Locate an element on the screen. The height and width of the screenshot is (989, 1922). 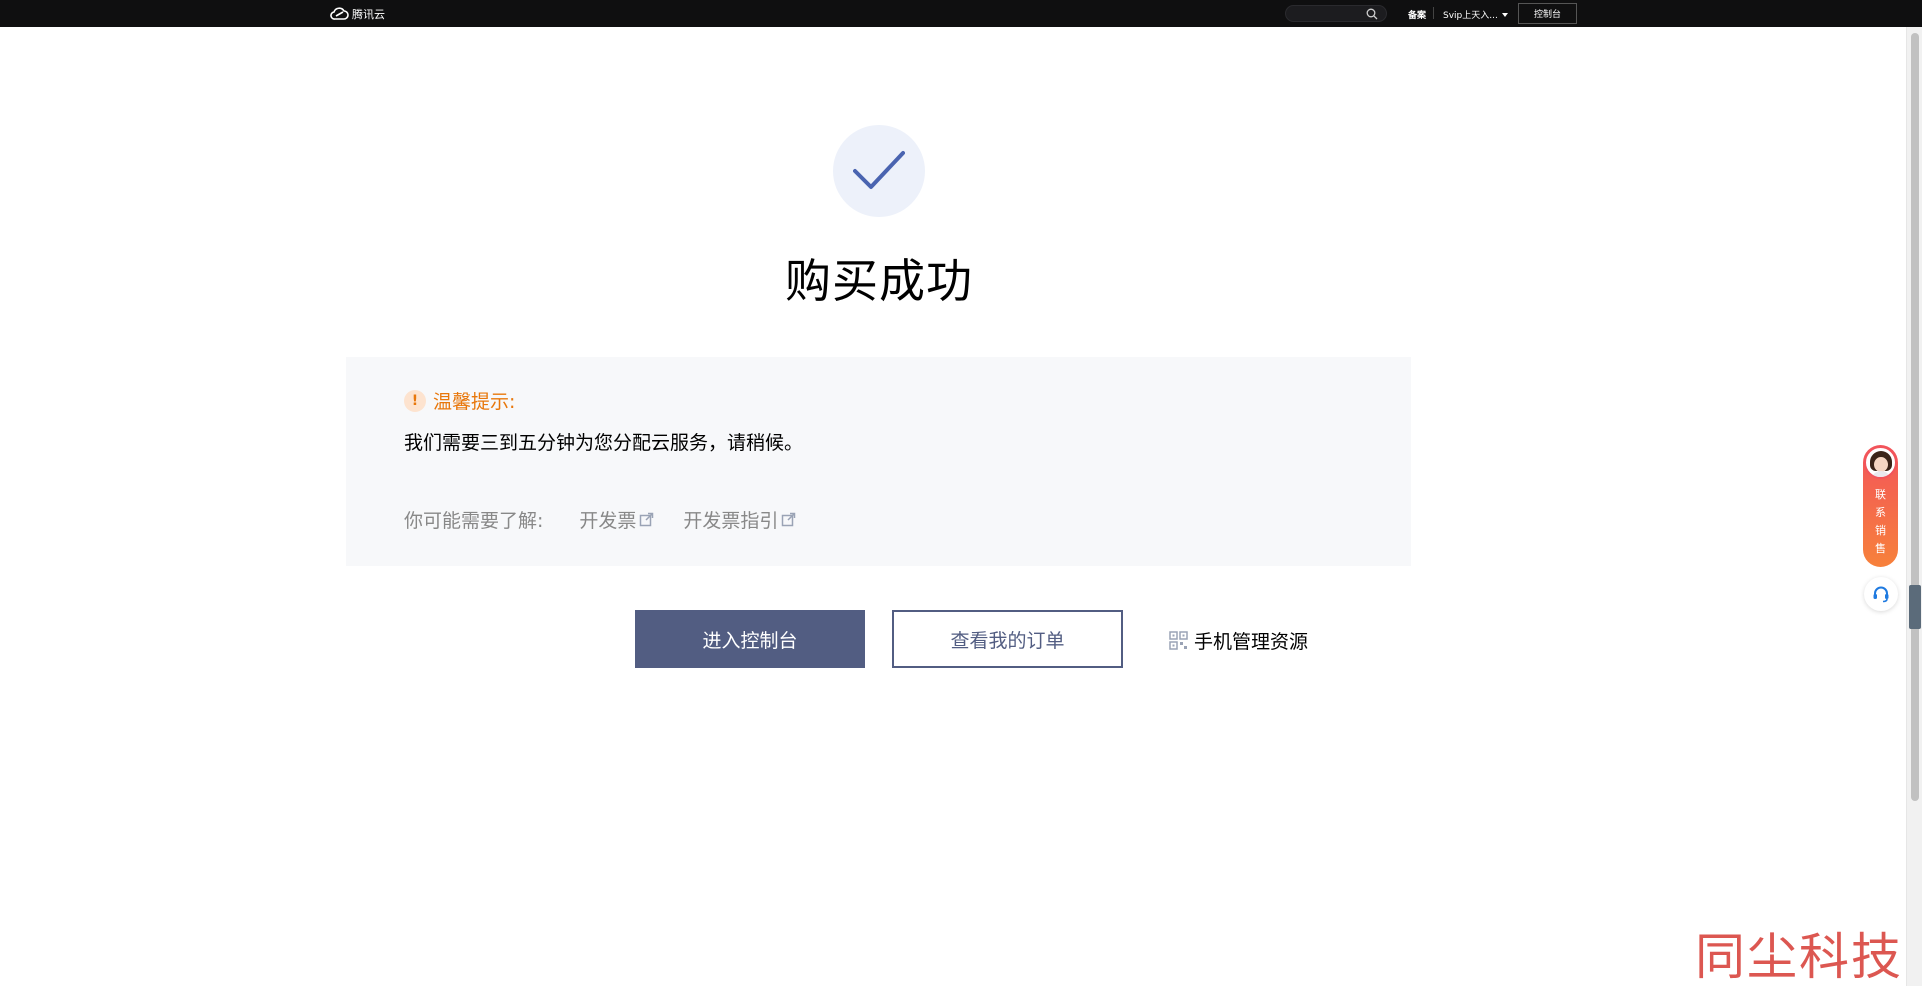
search-icon is located at coordinates (1372, 14).